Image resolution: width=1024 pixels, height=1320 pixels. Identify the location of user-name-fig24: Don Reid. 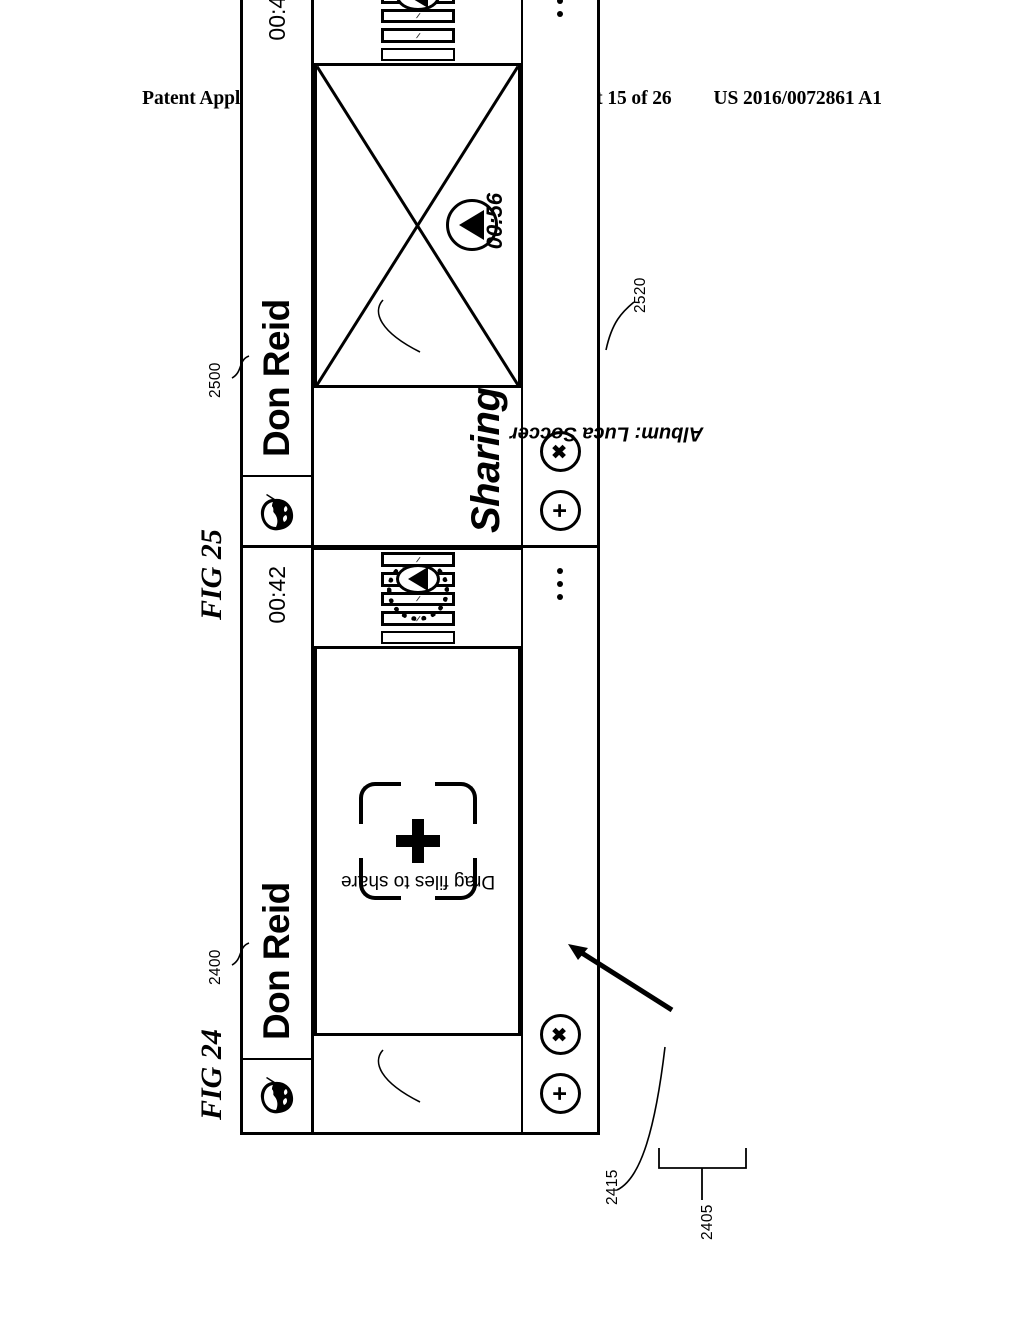
(276, 961).